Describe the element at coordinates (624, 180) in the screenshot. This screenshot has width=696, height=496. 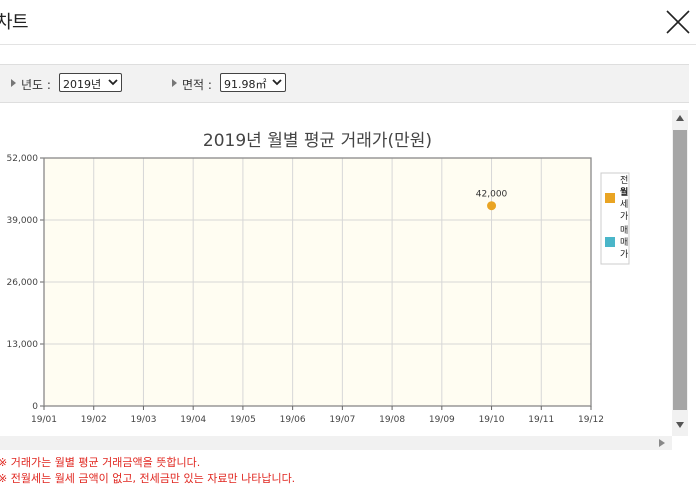
I see `legend-label: 전` at that location.